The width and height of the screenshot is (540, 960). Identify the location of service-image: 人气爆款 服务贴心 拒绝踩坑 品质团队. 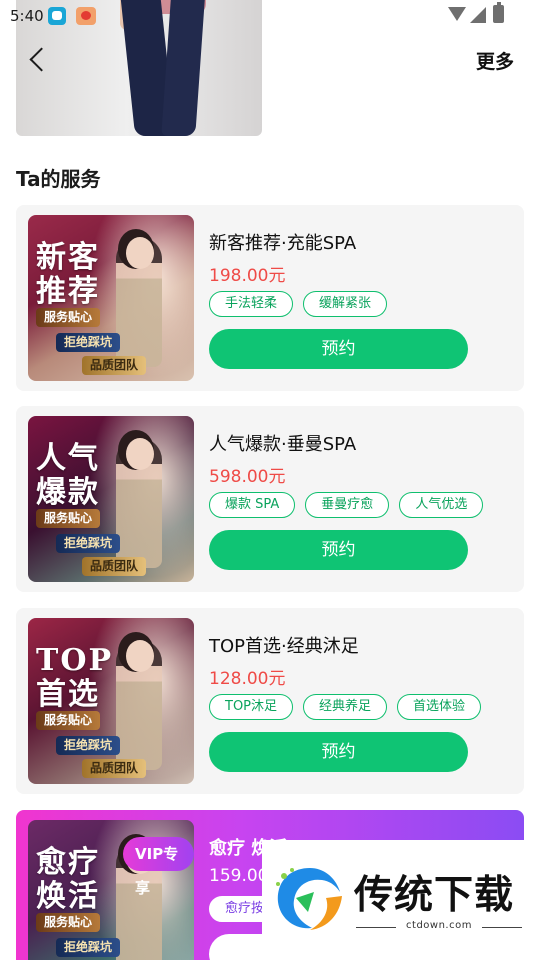
(111, 499).